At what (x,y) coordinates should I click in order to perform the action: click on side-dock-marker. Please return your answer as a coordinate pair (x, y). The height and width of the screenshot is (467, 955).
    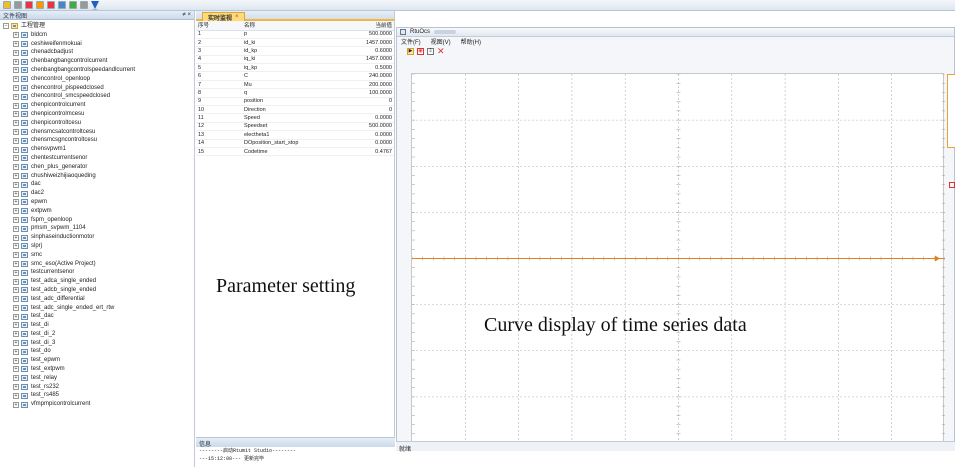
    Looking at the image, I should click on (952, 185).